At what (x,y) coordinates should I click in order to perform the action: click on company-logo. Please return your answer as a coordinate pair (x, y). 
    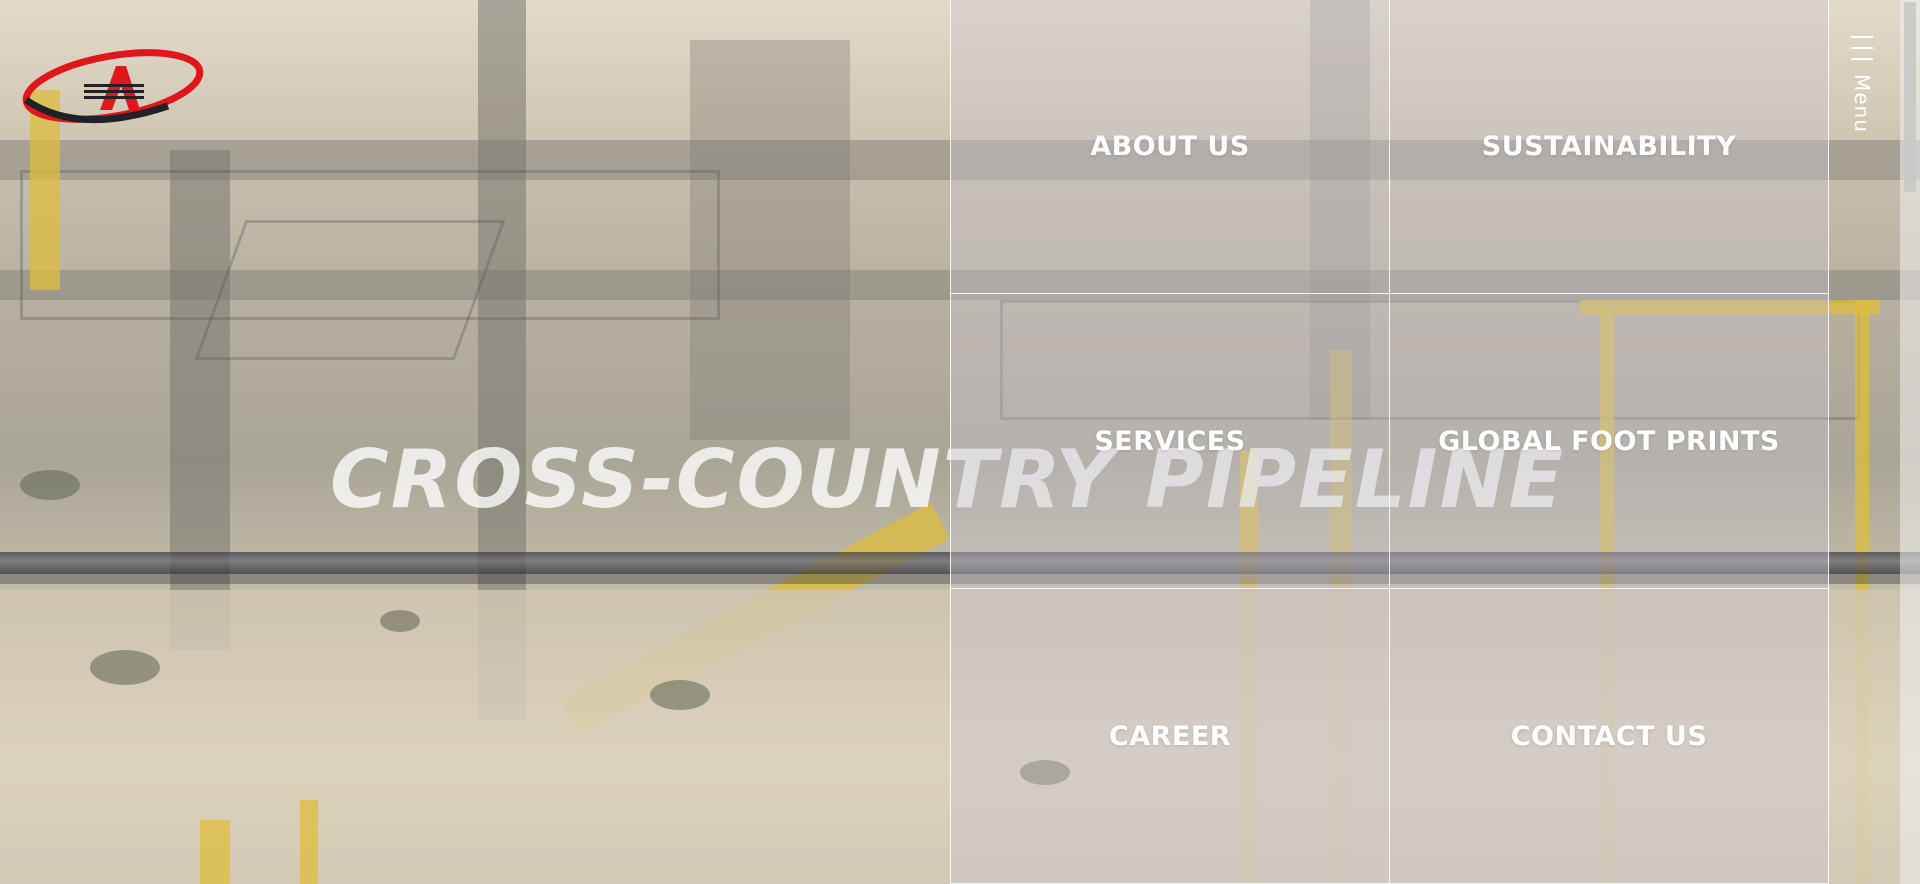
    Looking at the image, I should click on (113, 88).